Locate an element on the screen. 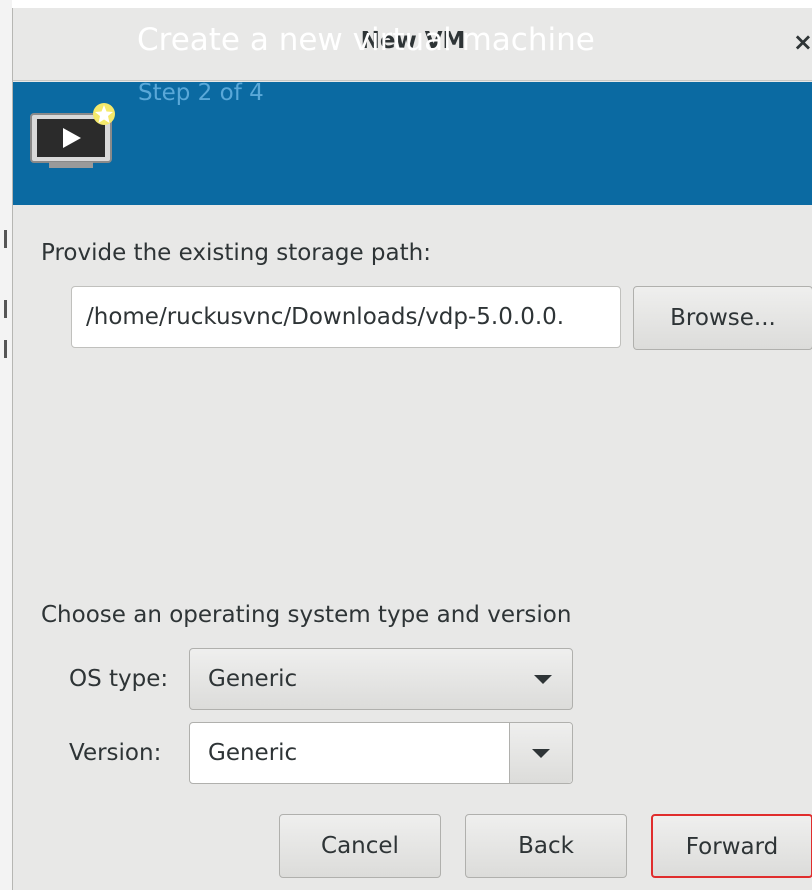  version-value: Generic is located at coordinates (252, 753).